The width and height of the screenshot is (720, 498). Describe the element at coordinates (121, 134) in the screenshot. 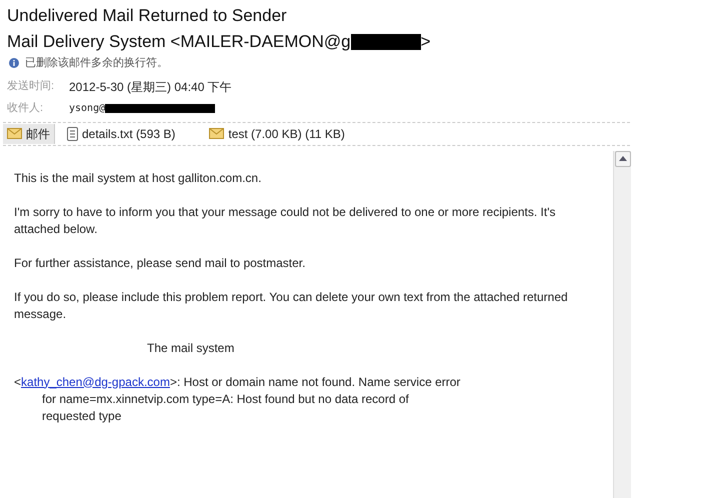

I see `attachment-tab: details.txt (593 B)` at that location.